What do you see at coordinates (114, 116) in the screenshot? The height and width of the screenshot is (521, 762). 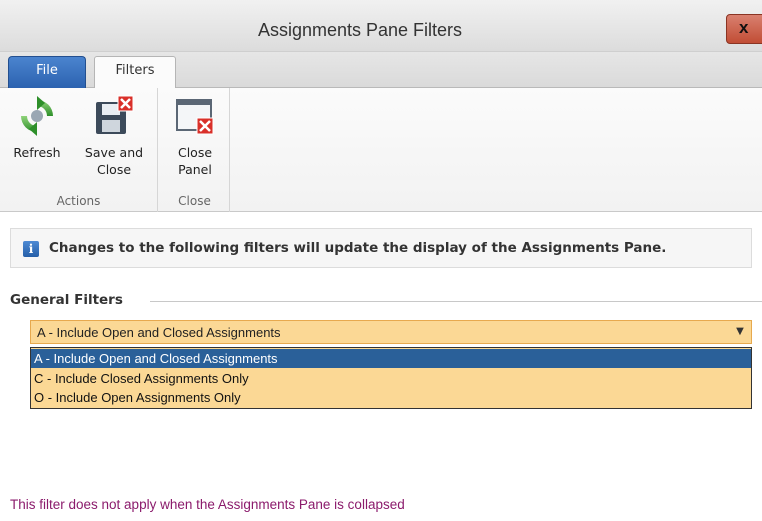 I see `save-close-icon` at bounding box center [114, 116].